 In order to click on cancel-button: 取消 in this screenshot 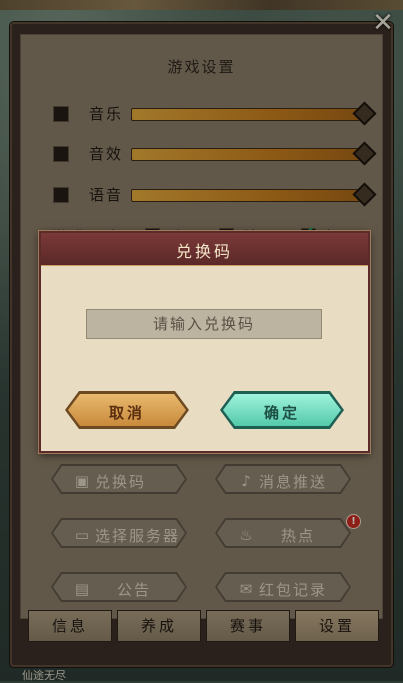, I will do `click(127, 410)`.